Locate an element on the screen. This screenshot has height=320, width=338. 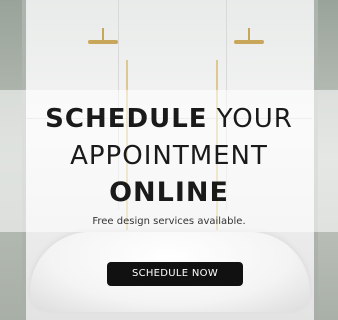
subtext: Free design services available. is located at coordinates (169, 221).